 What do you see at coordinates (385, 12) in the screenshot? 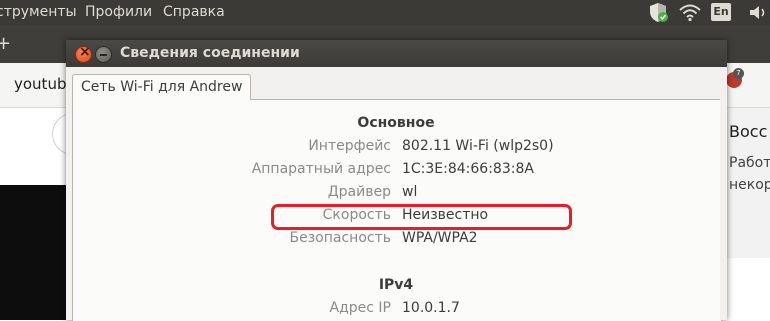
I see `system-top-bar: струменты Профили Справка En` at bounding box center [385, 12].